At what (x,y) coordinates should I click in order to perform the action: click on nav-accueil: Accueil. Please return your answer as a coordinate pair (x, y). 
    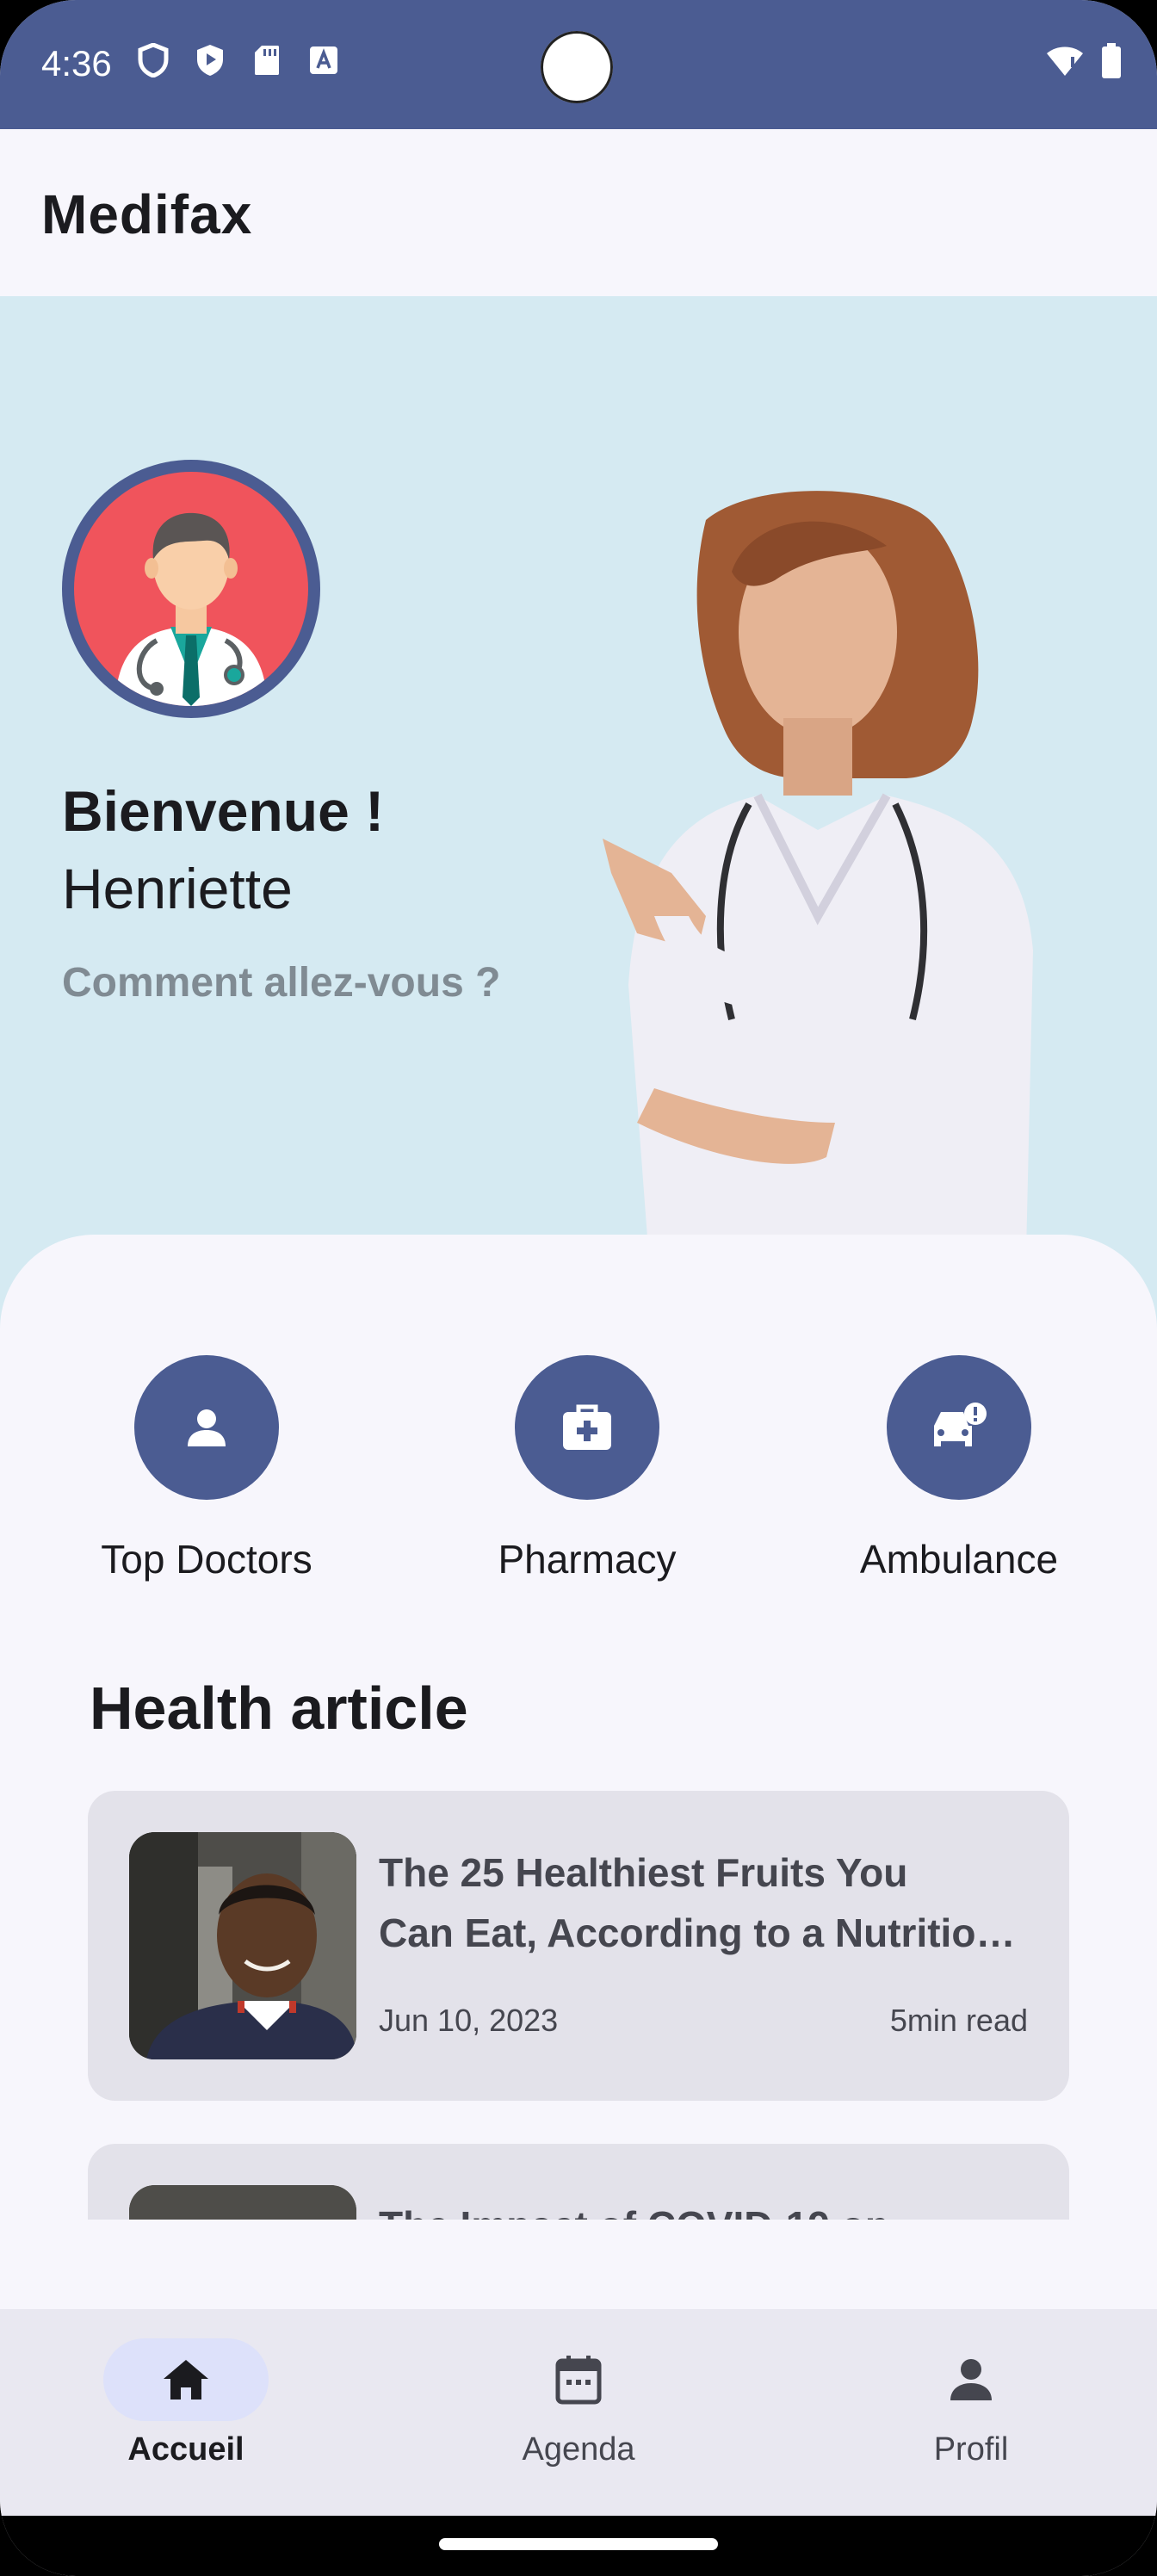
    Looking at the image, I should click on (186, 2403).